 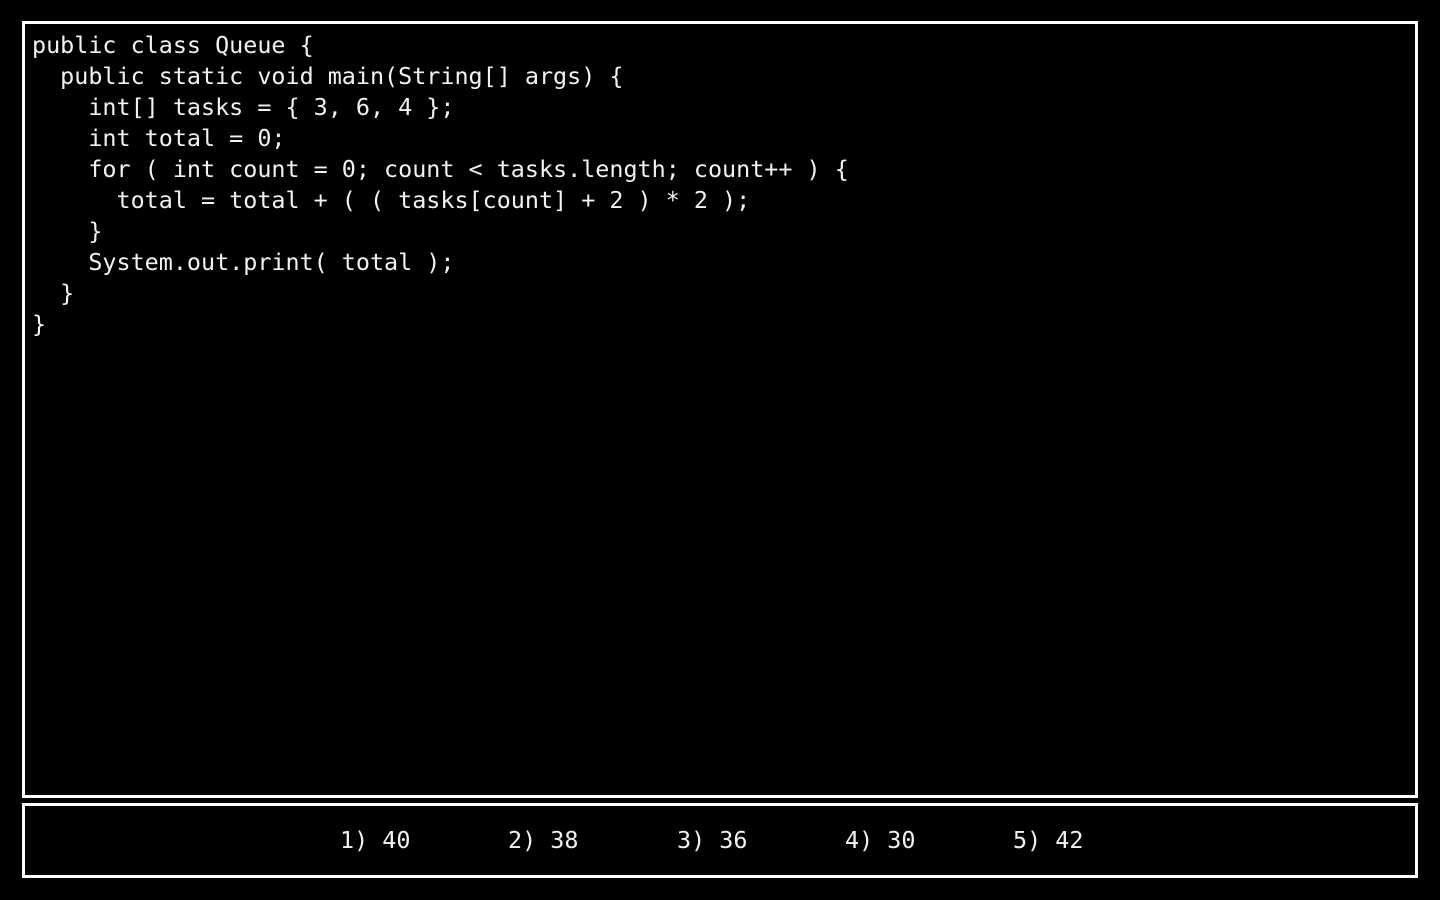 I want to click on code-line: int[] tasks = { 3, 6, 4 };, so click(x=243, y=107).